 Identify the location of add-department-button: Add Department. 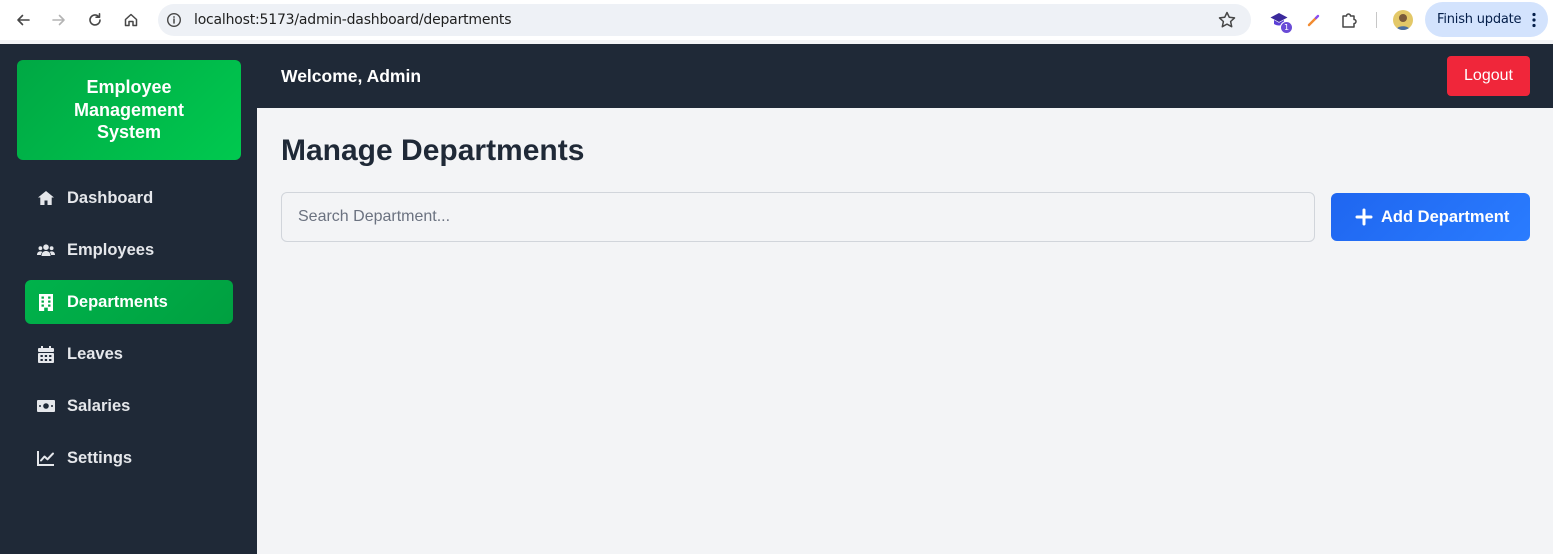
(1430, 217).